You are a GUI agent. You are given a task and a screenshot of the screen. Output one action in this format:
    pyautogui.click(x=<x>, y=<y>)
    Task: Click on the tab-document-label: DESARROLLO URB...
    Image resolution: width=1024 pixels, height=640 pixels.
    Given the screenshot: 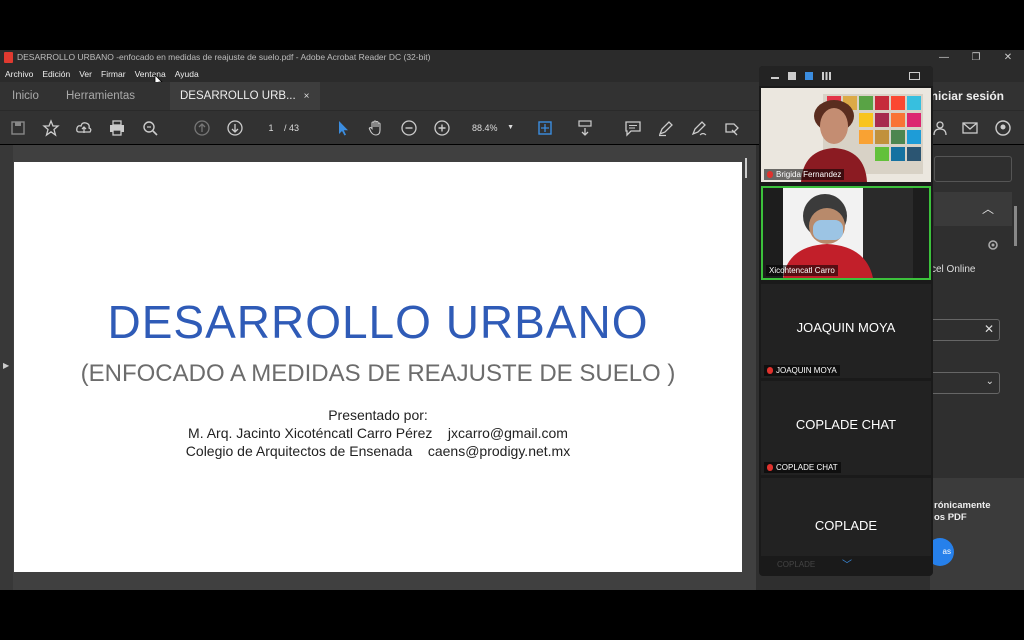 What is the action you would take?
    pyautogui.click(x=238, y=96)
    